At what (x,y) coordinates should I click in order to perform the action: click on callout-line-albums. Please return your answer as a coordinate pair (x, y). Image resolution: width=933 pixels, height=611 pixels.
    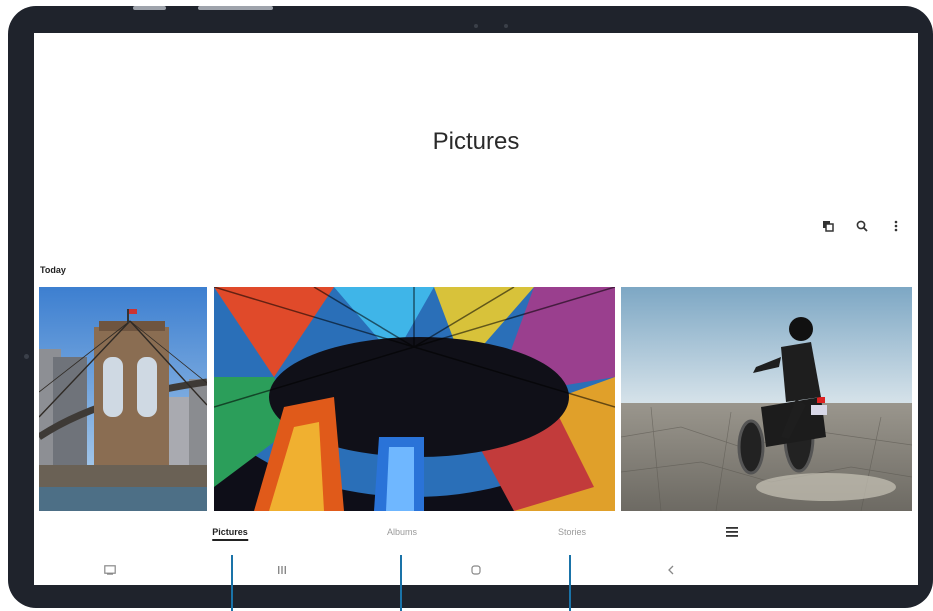
    Looking at the image, I should click on (401, 583).